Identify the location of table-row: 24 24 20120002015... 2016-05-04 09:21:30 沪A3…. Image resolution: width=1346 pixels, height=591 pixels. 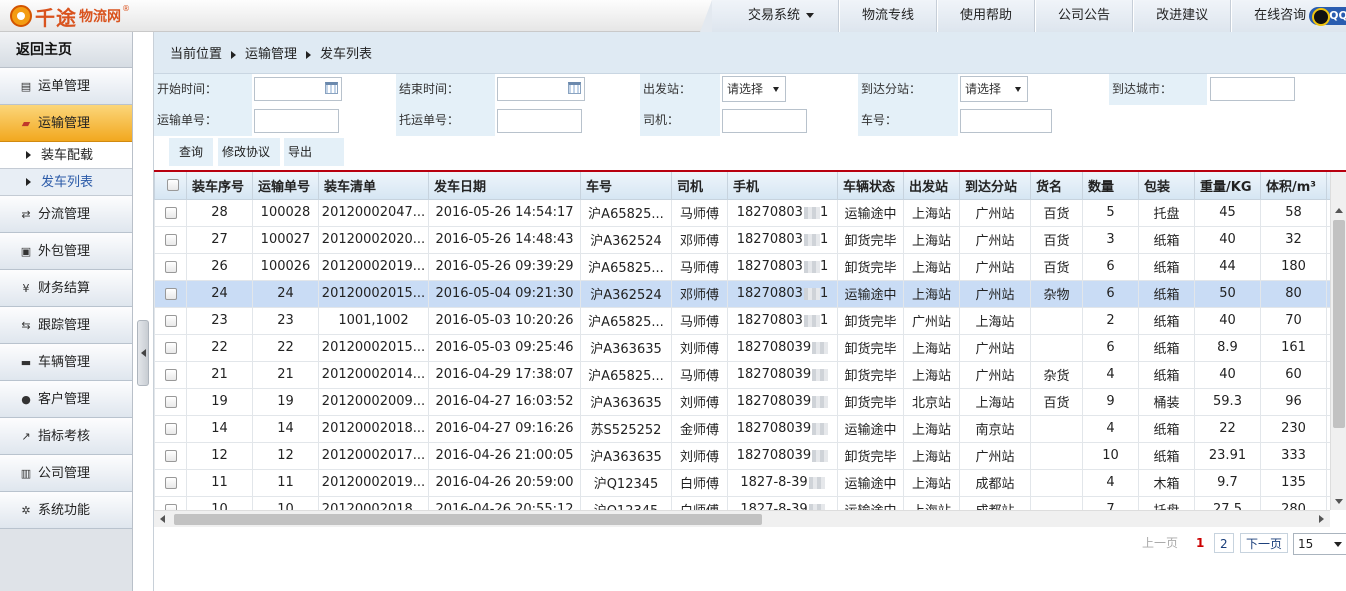
(742, 293).